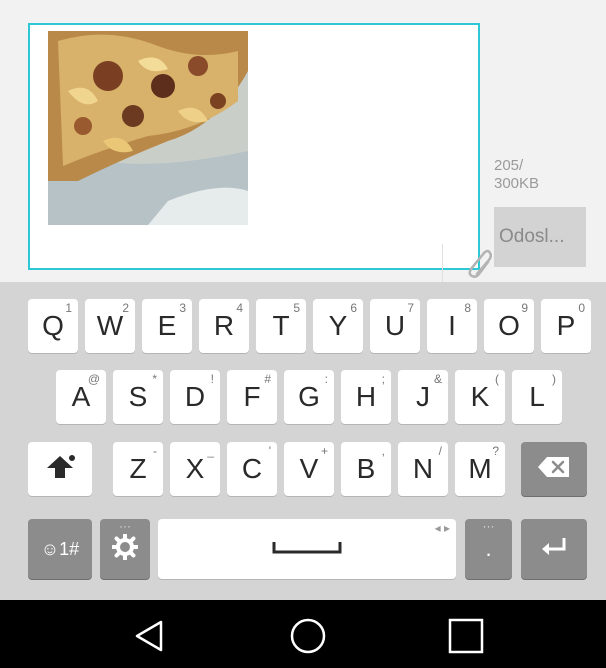  Describe the element at coordinates (252, 397) in the screenshot. I see `key-f: F #` at that location.